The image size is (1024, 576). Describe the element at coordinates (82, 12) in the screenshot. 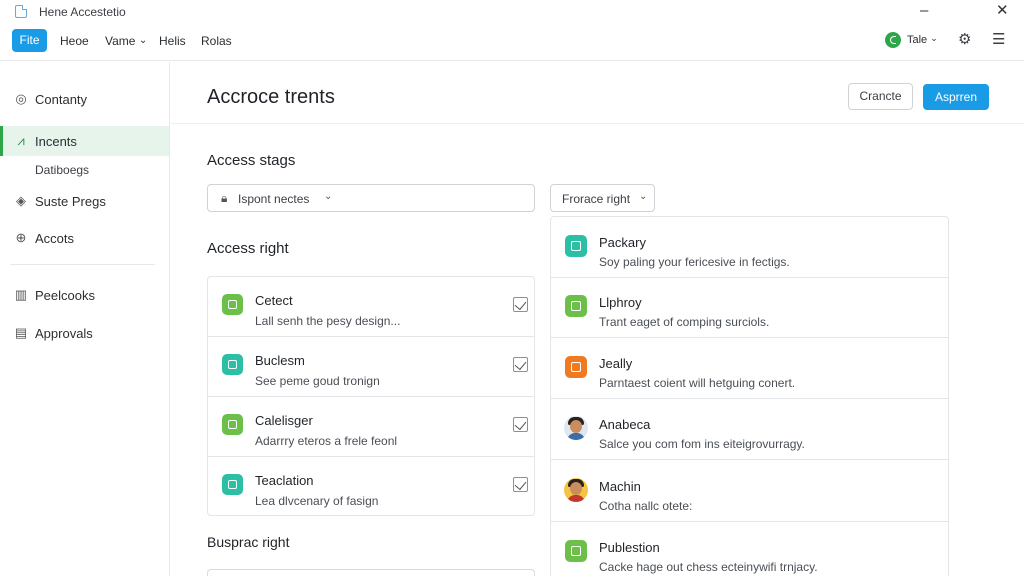

I see `window-title: Hene Accestetio` at that location.